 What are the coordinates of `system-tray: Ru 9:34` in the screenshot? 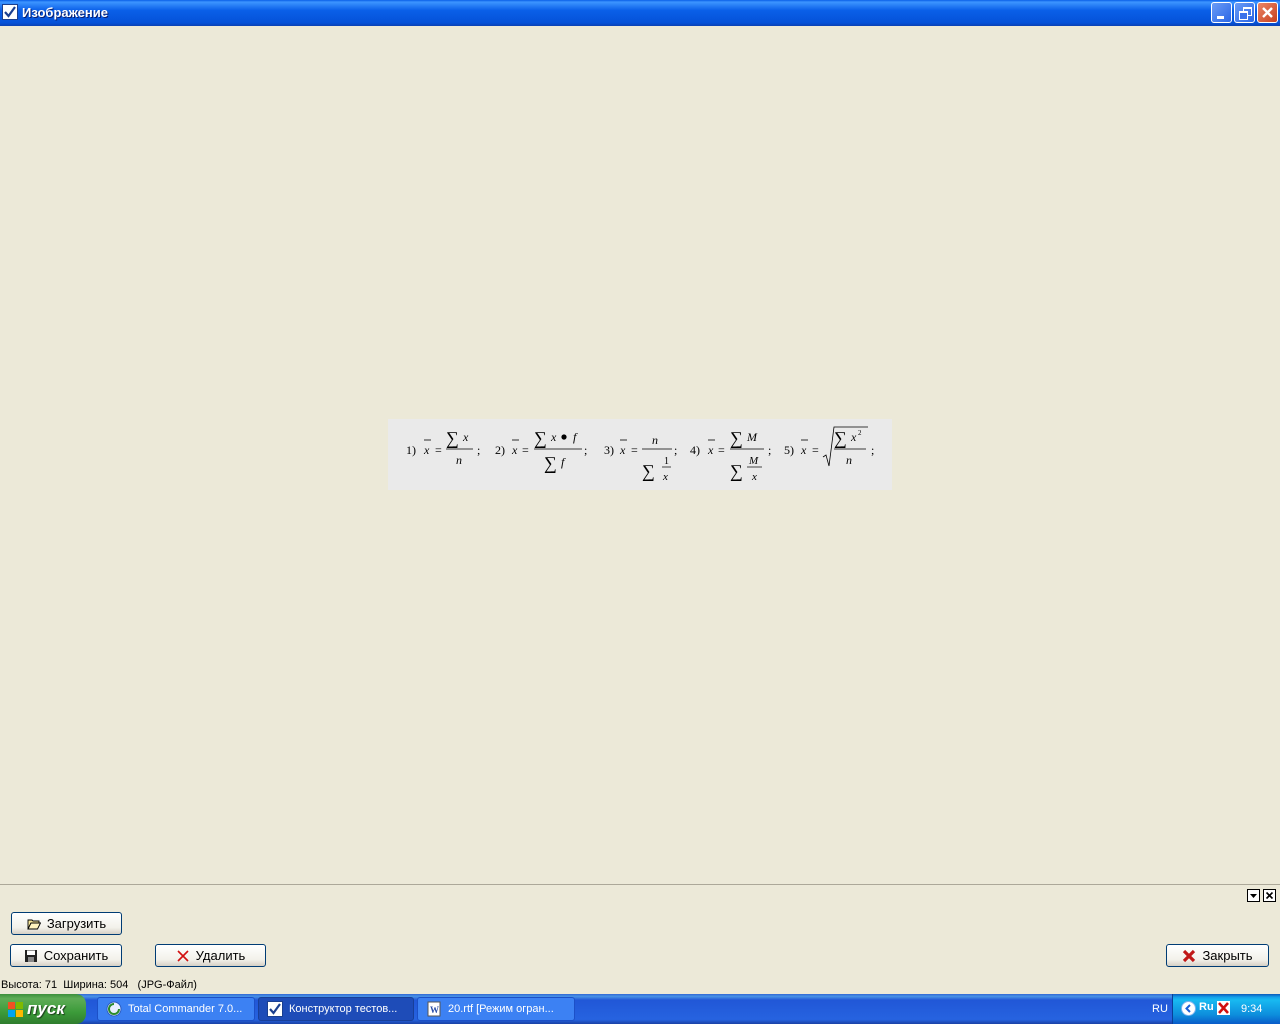 It's located at (1226, 1009).